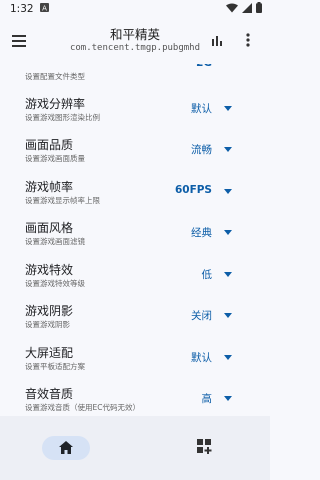  What do you see at coordinates (259, 9) in the screenshot?
I see `battery-icon` at bounding box center [259, 9].